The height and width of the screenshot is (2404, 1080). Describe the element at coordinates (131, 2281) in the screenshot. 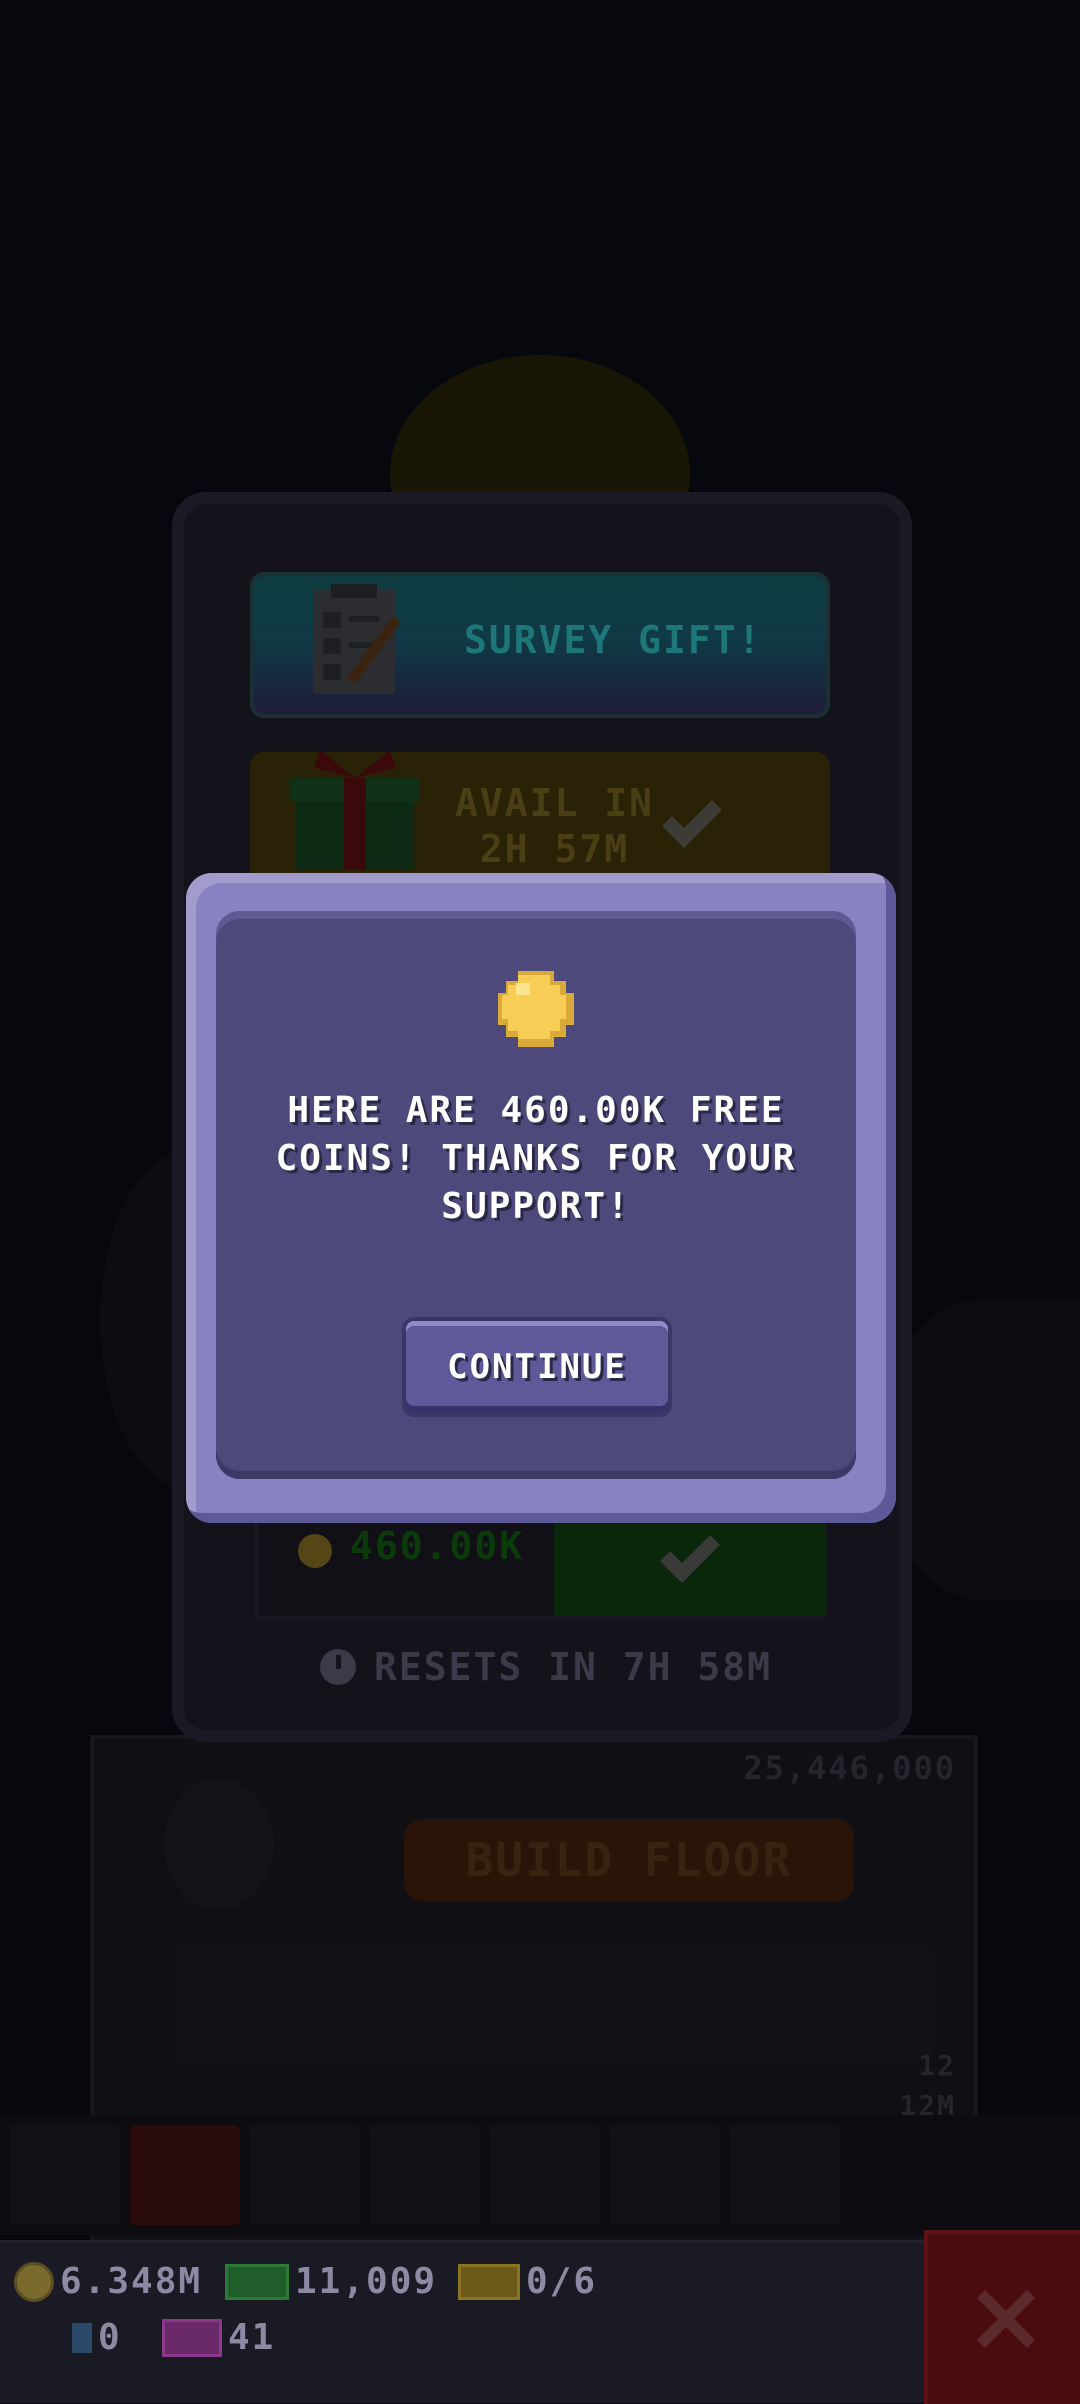

I see `coins-value: 6.348M` at that location.